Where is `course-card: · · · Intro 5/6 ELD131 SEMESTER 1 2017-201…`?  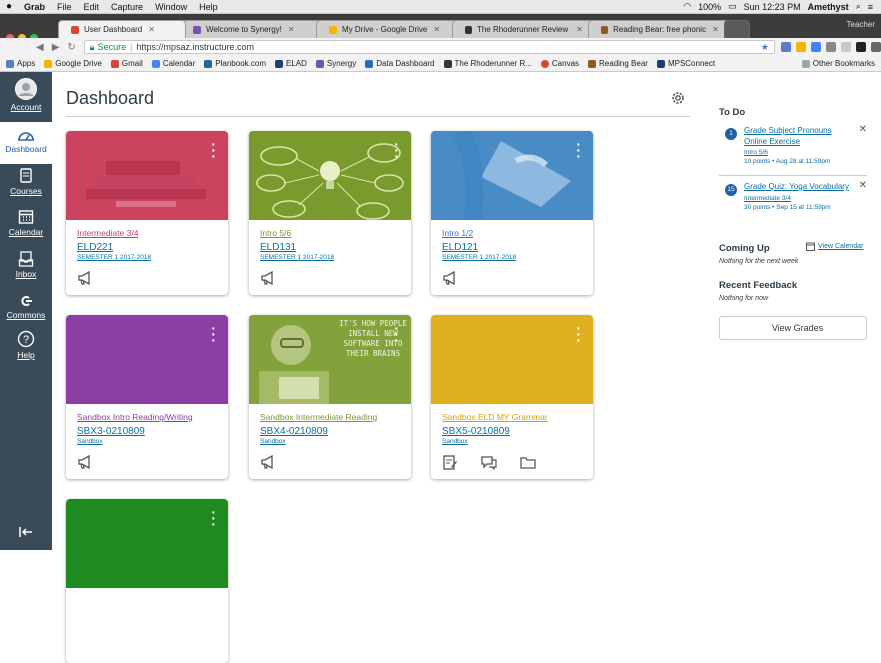
course-card: · · · Intro 5/6 ELD131 SEMESTER 1 2017-201… is located at coordinates (330, 213).